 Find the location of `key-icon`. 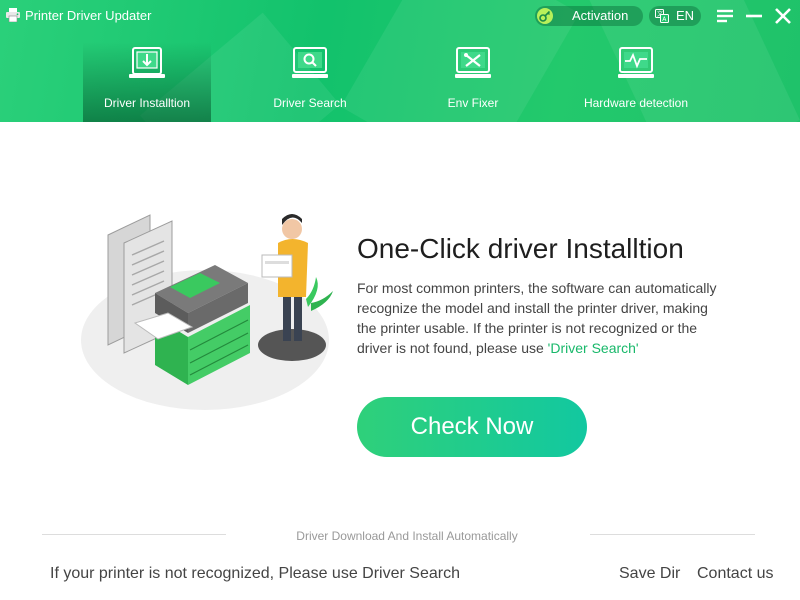

key-icon is located at coordinates (545, 16).